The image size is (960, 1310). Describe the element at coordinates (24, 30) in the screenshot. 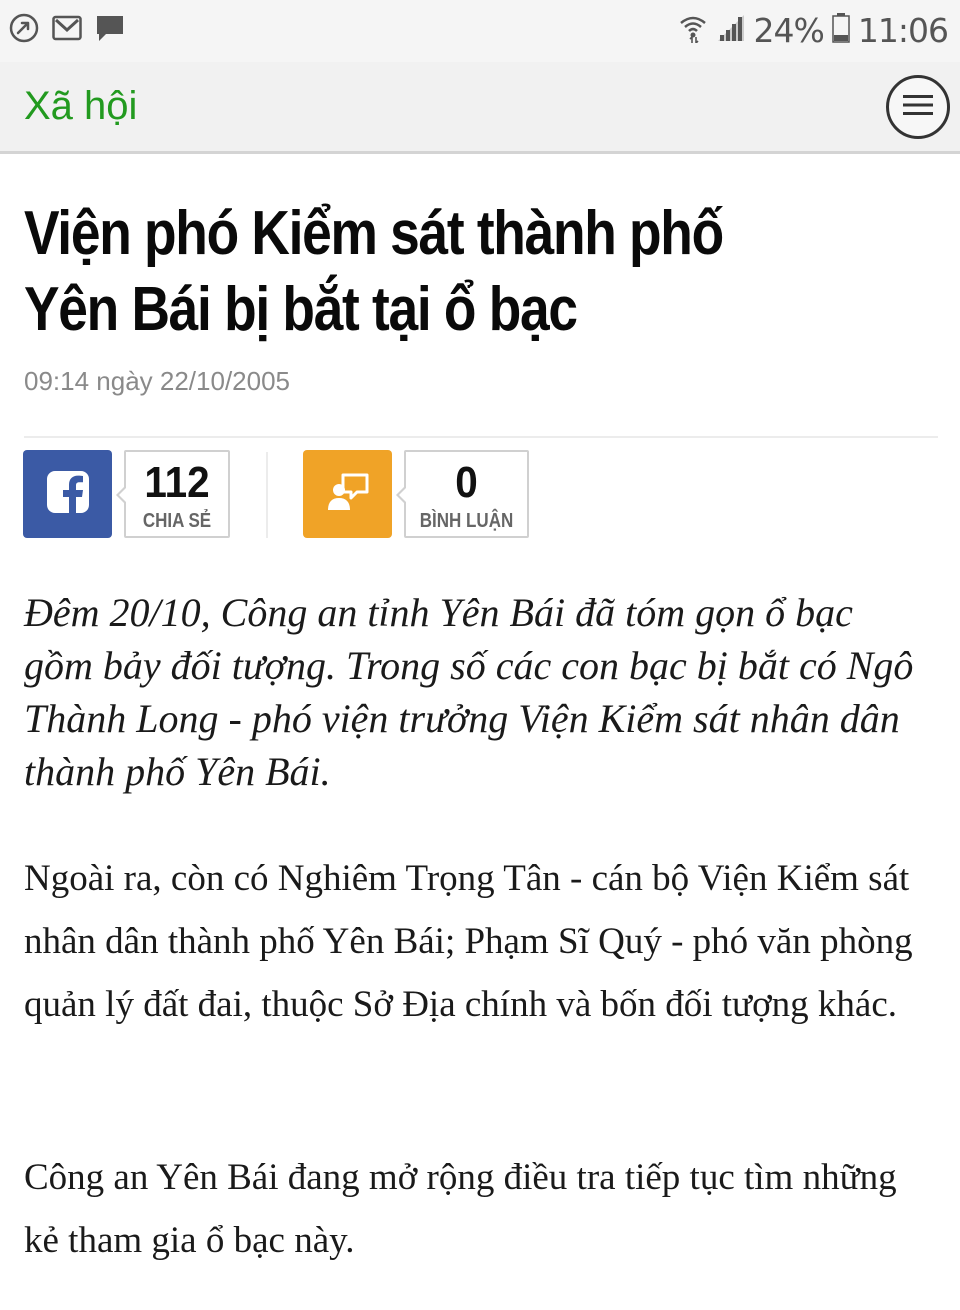

I see `call-forward-icon` at that location.